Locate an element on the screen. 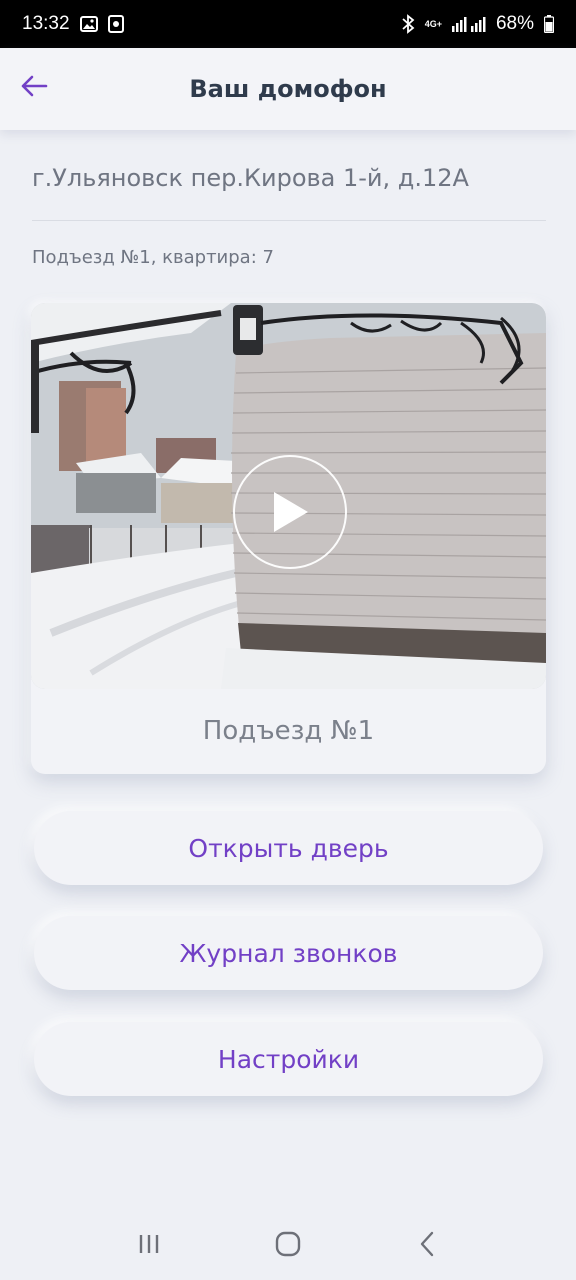 This screenshot has width=576, height=1280. address-text: г.Ульяновск пер.Кирова 1-й, д.12А is located at coordinates (250, 178).